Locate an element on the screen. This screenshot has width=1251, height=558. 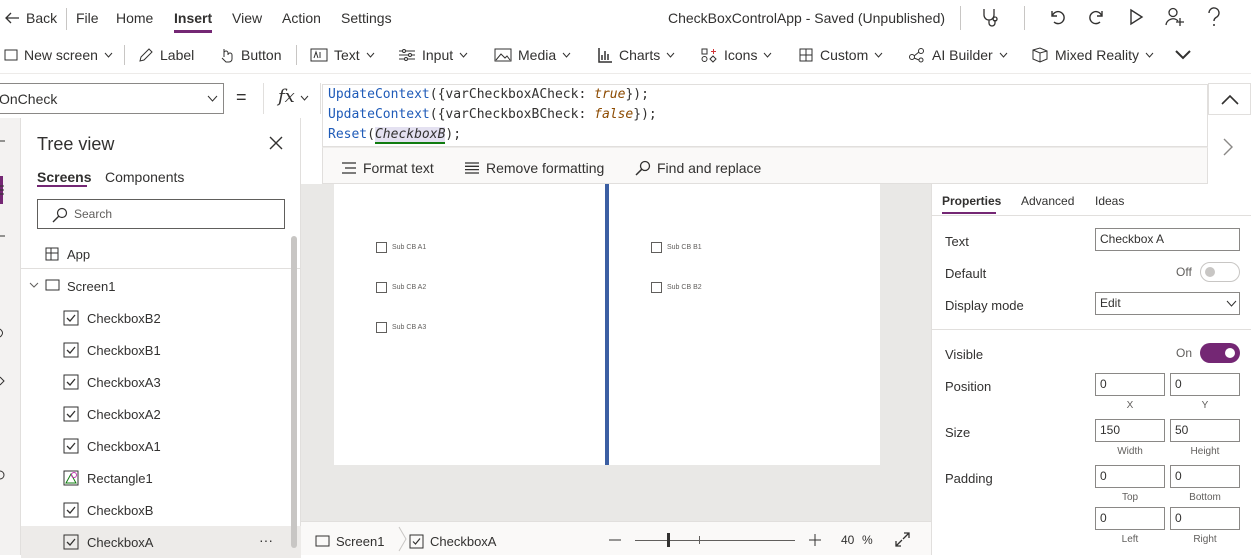
tree-item: Rectangle1 is located at coordinates (161, 478).